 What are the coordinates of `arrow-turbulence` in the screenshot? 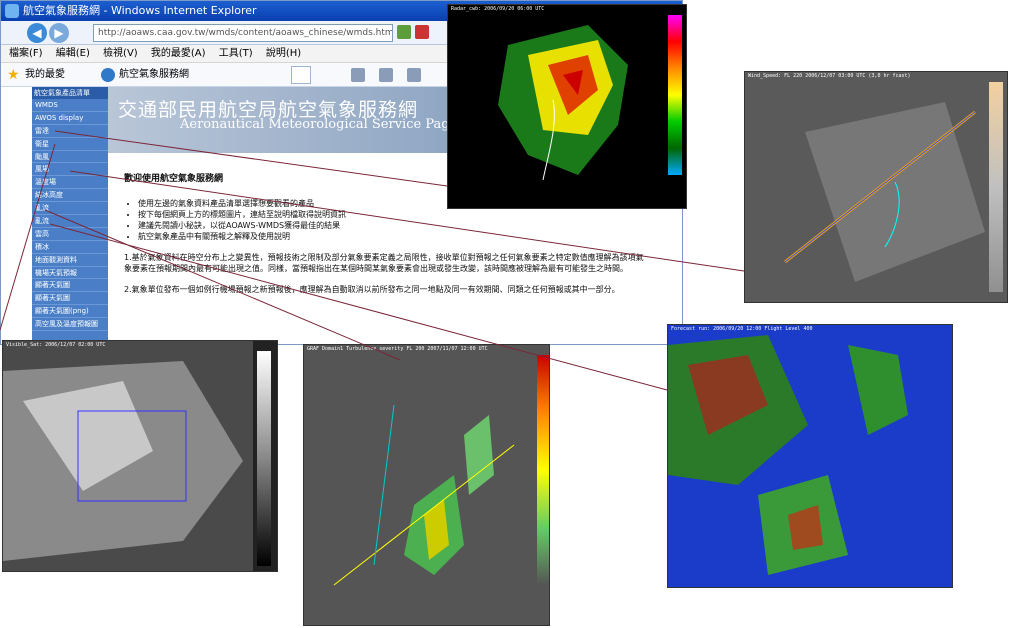 It's located at (222, 285).